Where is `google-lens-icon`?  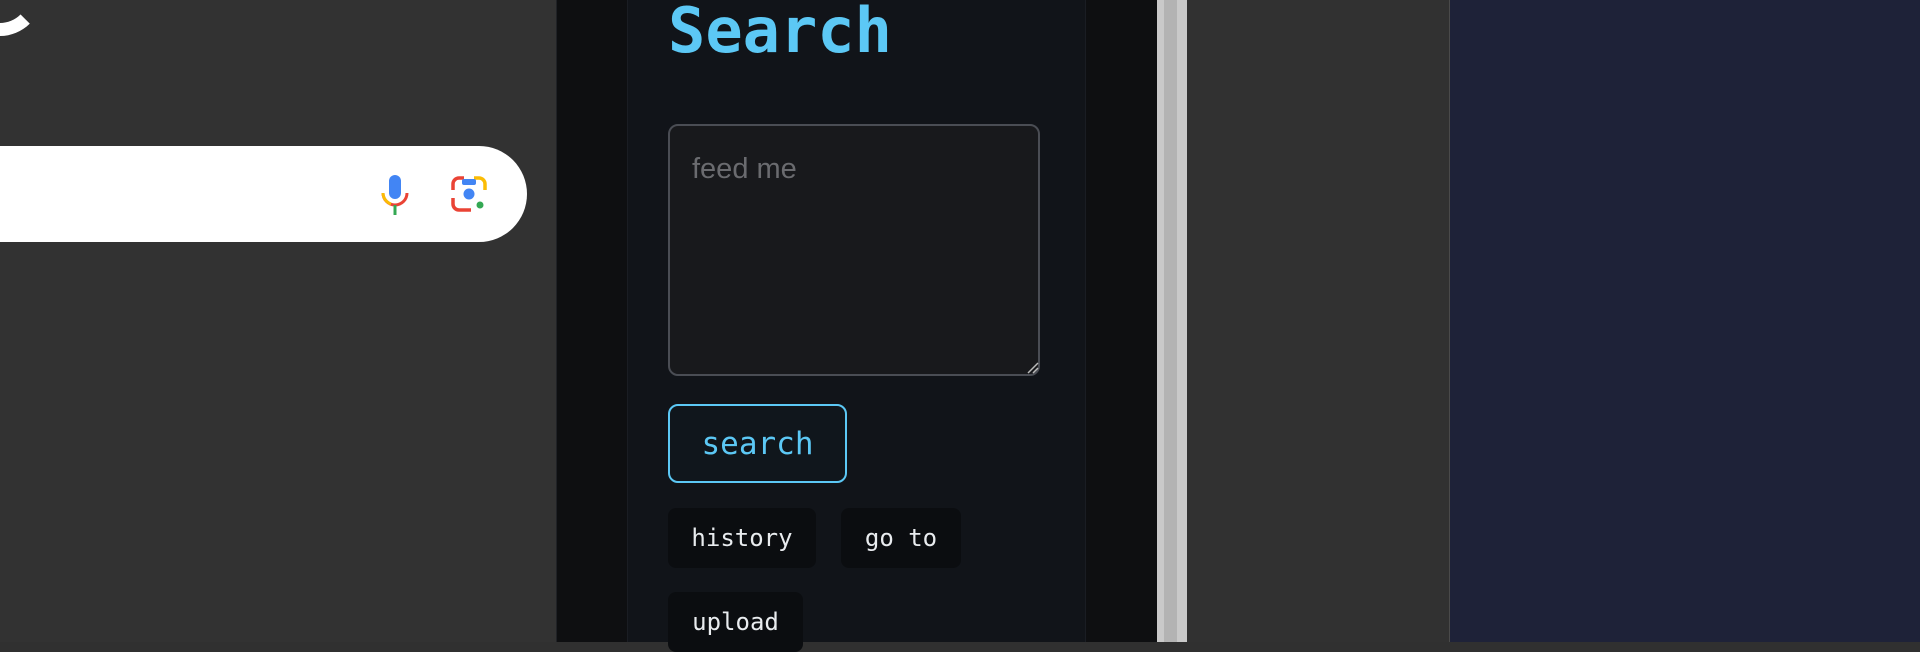
google-lens-icon is located at coordinates (469, 194).